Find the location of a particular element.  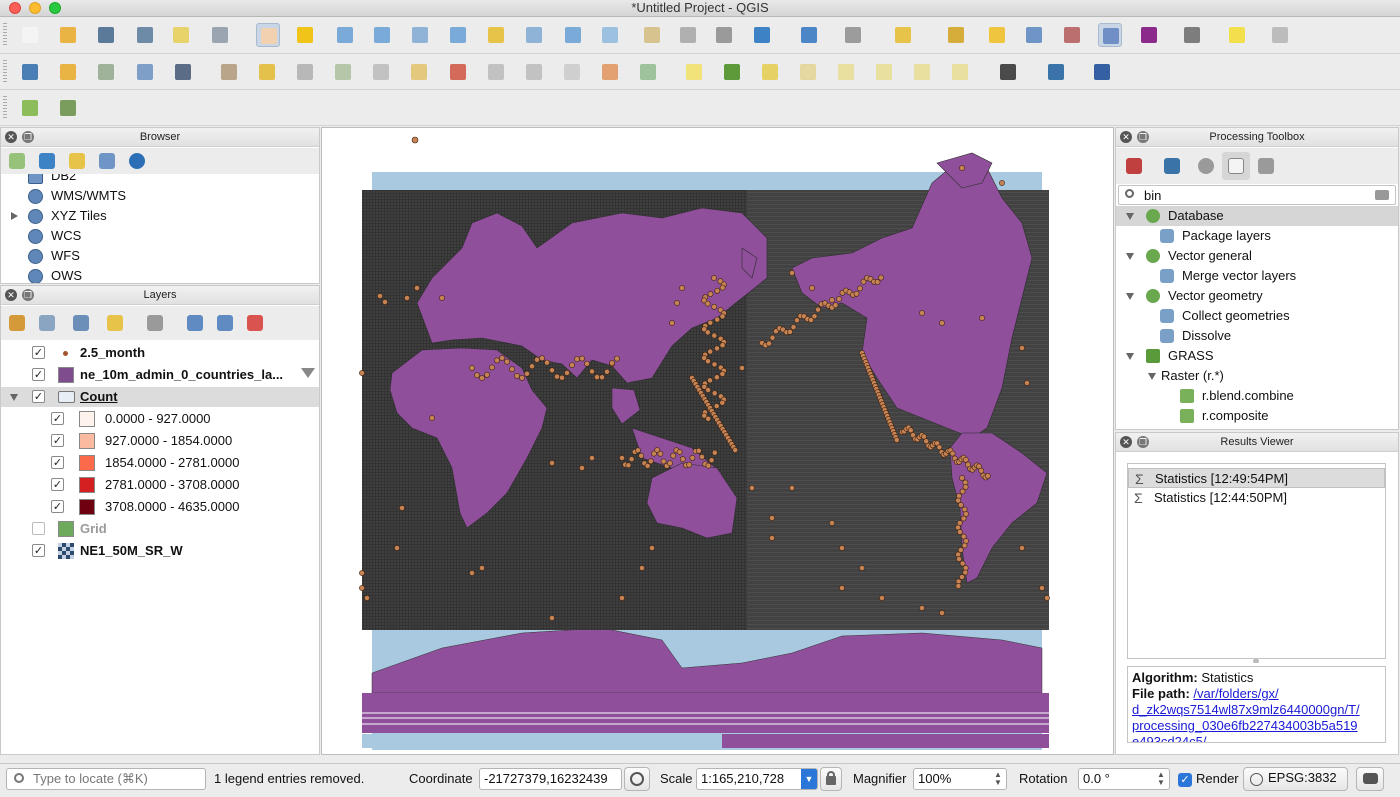

new-print-layout-icon is located at coordinates (181, 35).